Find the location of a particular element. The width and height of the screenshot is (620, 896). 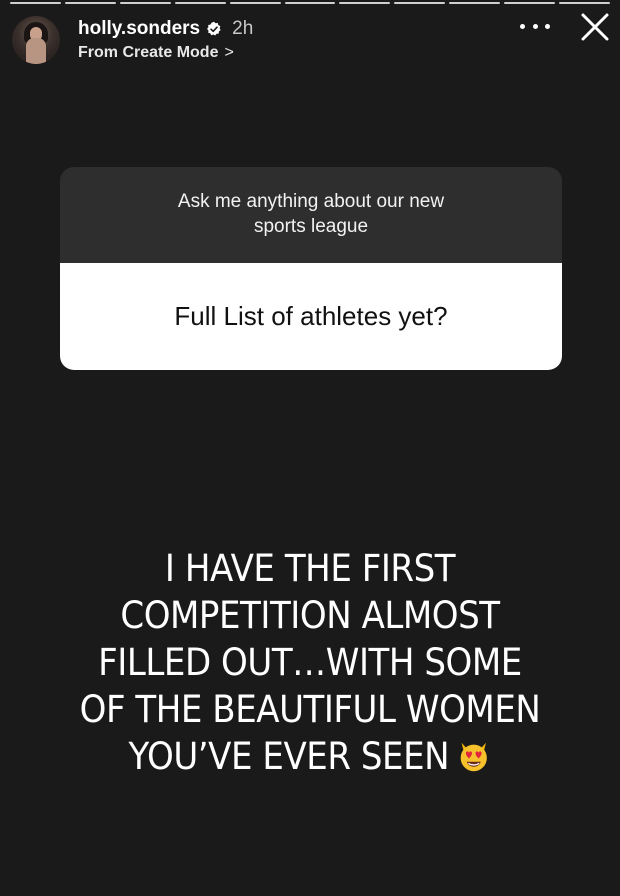

avatar is located at coordinates (36, 40).